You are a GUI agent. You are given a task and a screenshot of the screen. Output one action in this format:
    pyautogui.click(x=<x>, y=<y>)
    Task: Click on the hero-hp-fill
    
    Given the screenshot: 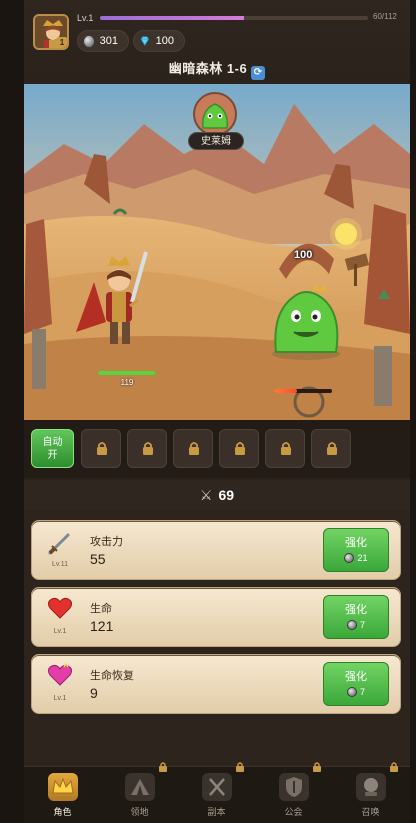 What is the action you would take?
    pyautogui.click(x=127, y=373)
    